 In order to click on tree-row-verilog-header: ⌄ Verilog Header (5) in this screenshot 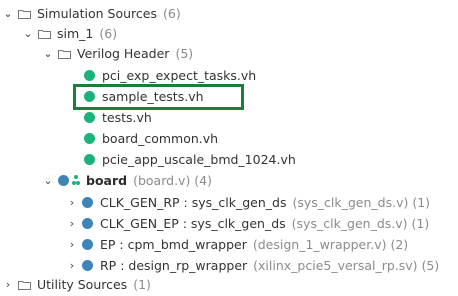, I will do `click(229, 53)`.